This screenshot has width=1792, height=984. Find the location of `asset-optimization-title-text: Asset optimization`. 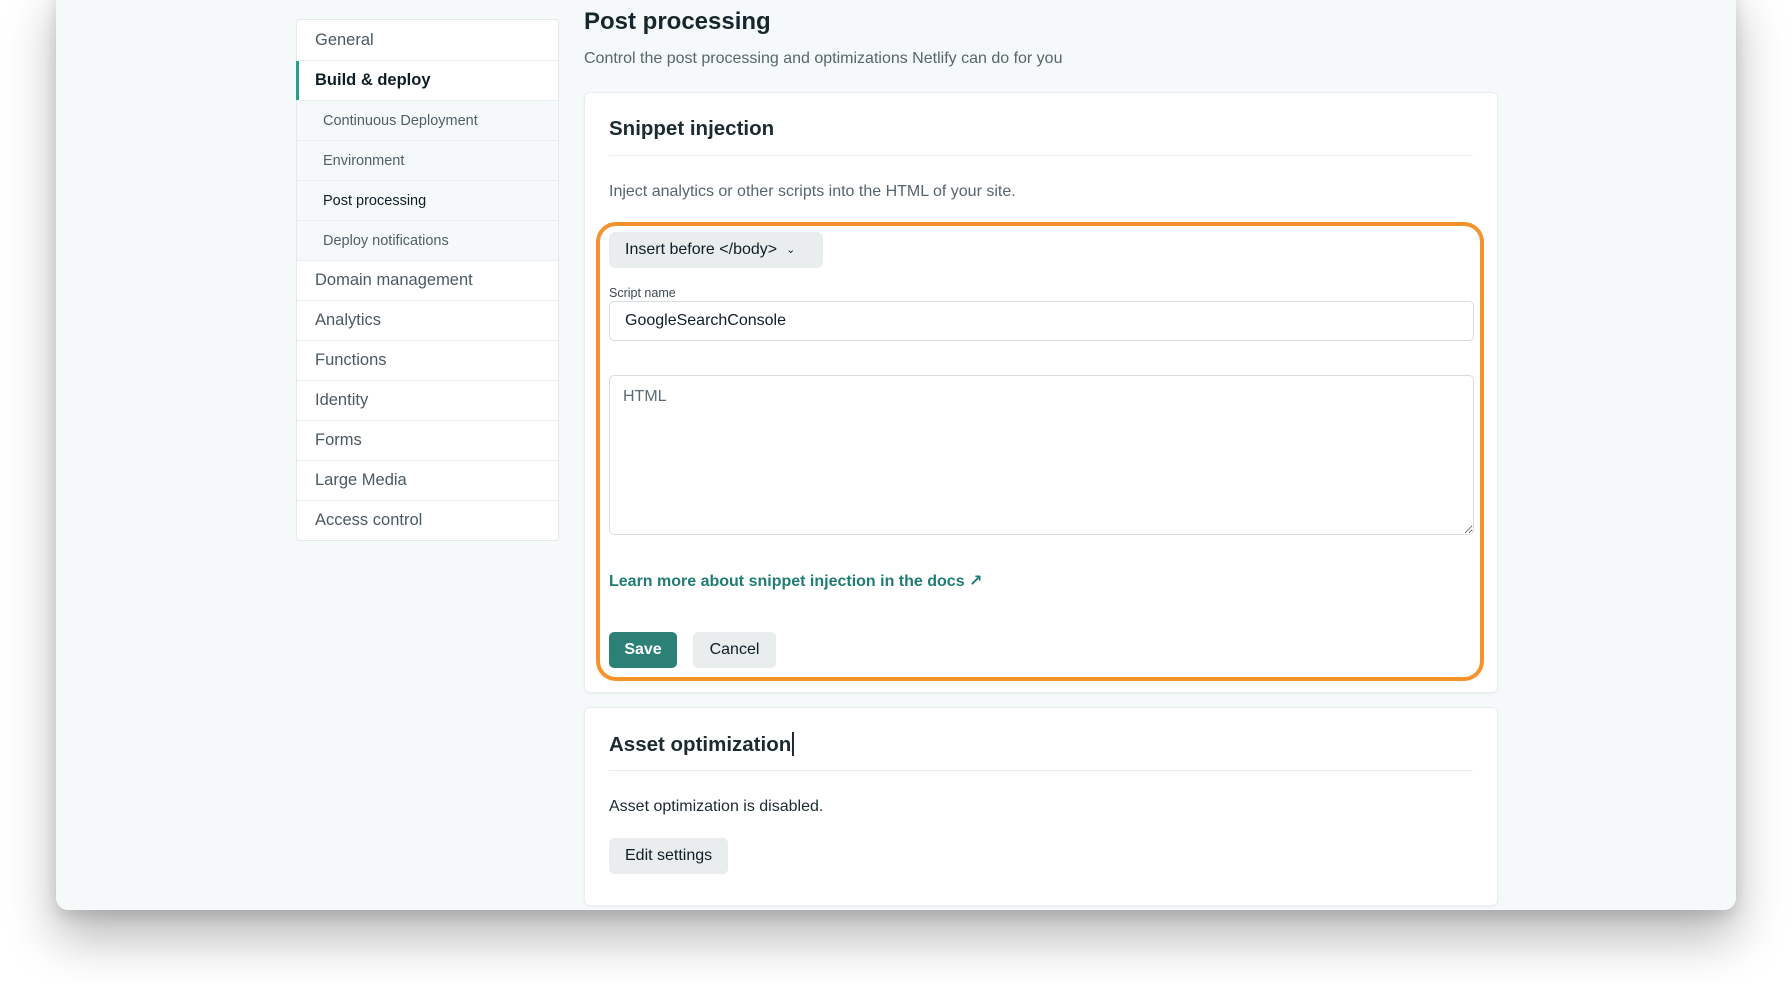

asset-optimization-title-text: Asset optimization is located at coordinates (700, 744).